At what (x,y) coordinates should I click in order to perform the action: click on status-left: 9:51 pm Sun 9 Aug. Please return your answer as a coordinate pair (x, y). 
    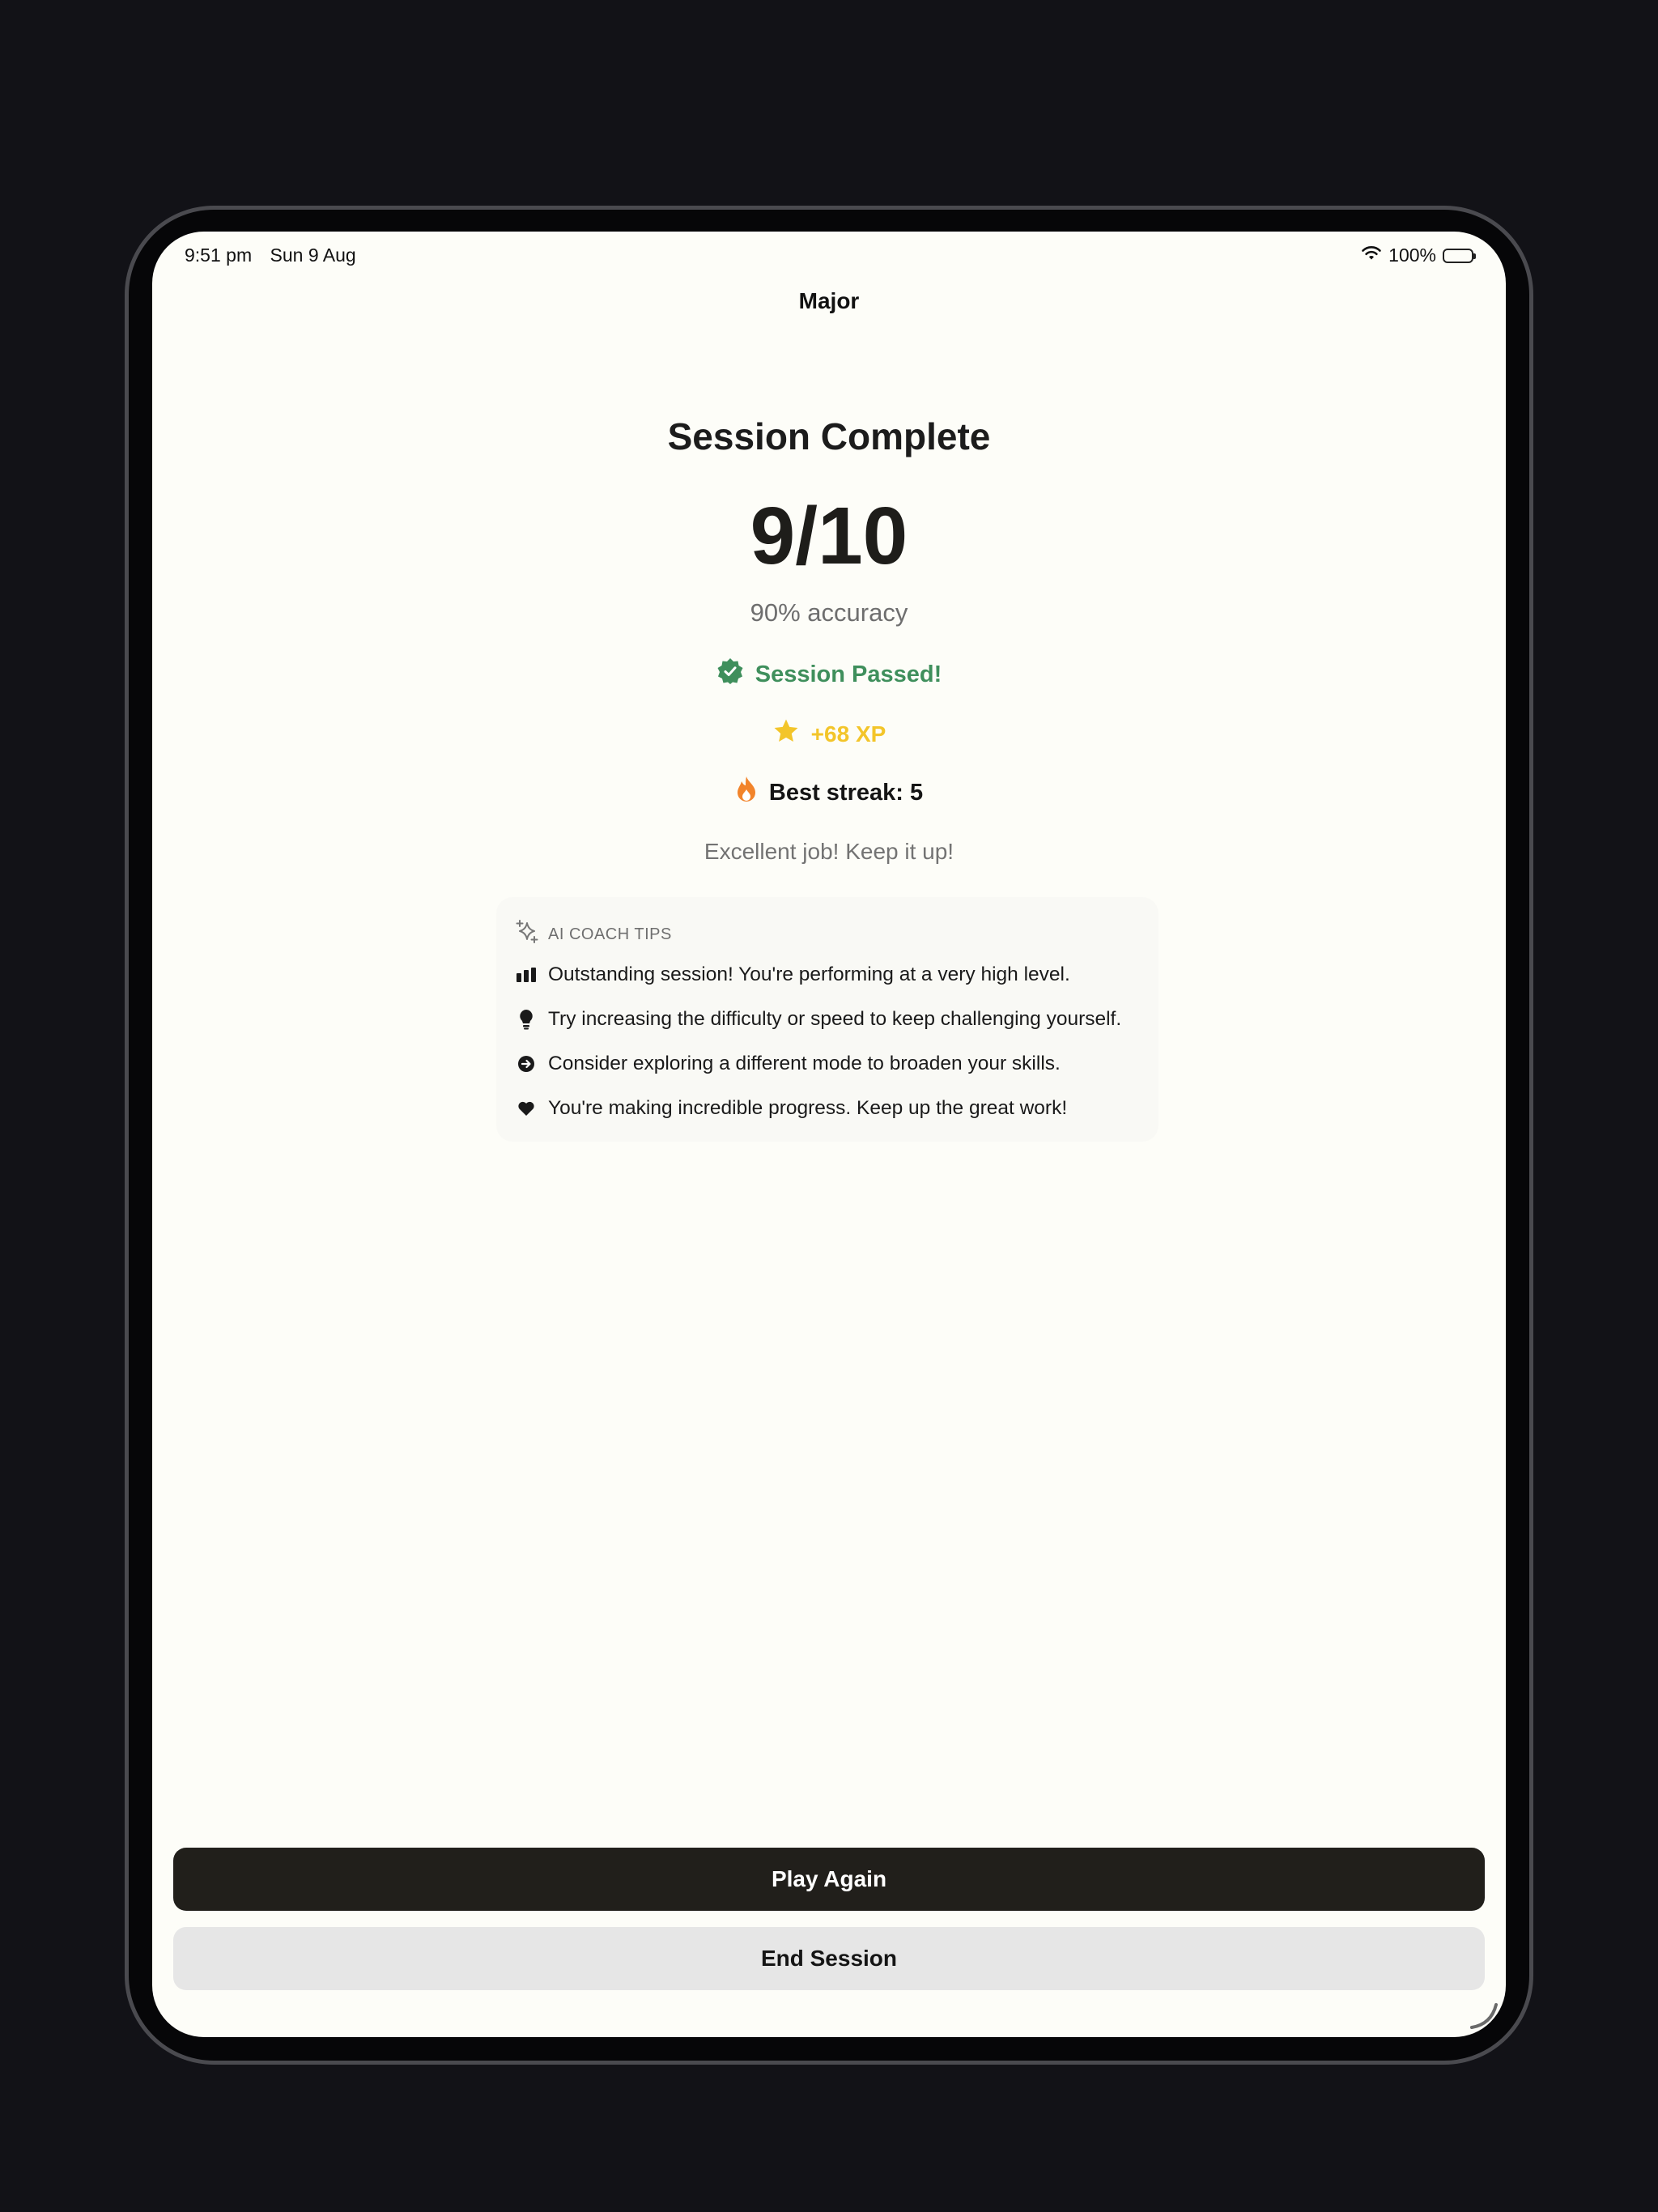
    Looking at the image, I should click on (277, 256).